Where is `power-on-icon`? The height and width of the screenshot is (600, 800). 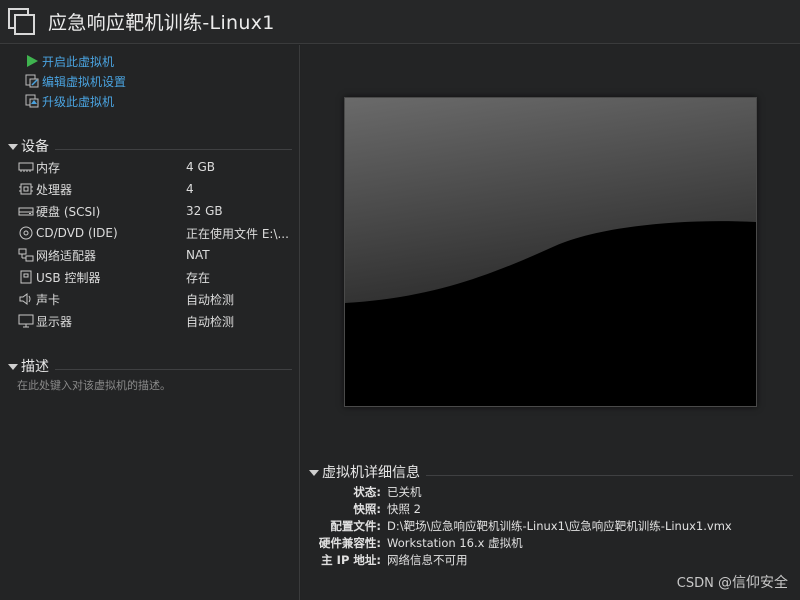 power-on-icon is located at coordinates (32, 61).